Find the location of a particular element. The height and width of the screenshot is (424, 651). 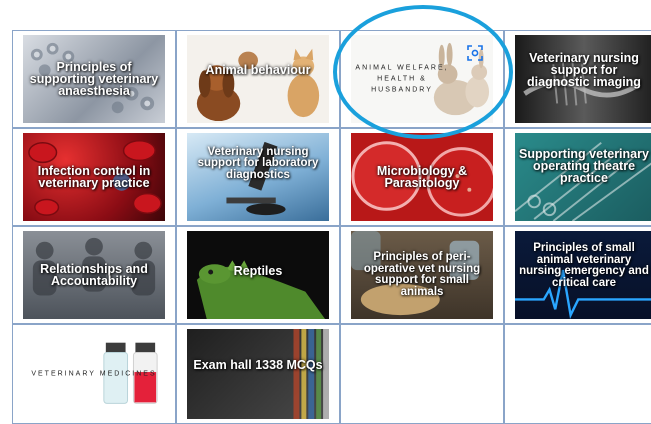

tile-label: Infection control in veterinary practice is located at coordinates (94, 177).